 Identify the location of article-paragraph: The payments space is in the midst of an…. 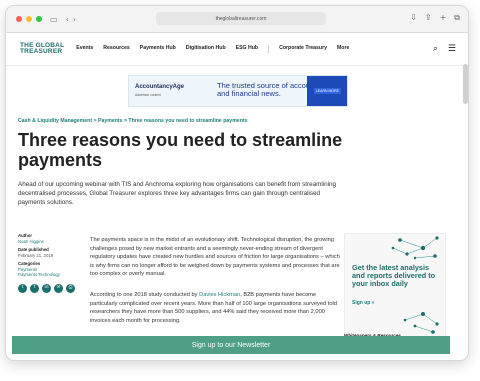
(215, 257).